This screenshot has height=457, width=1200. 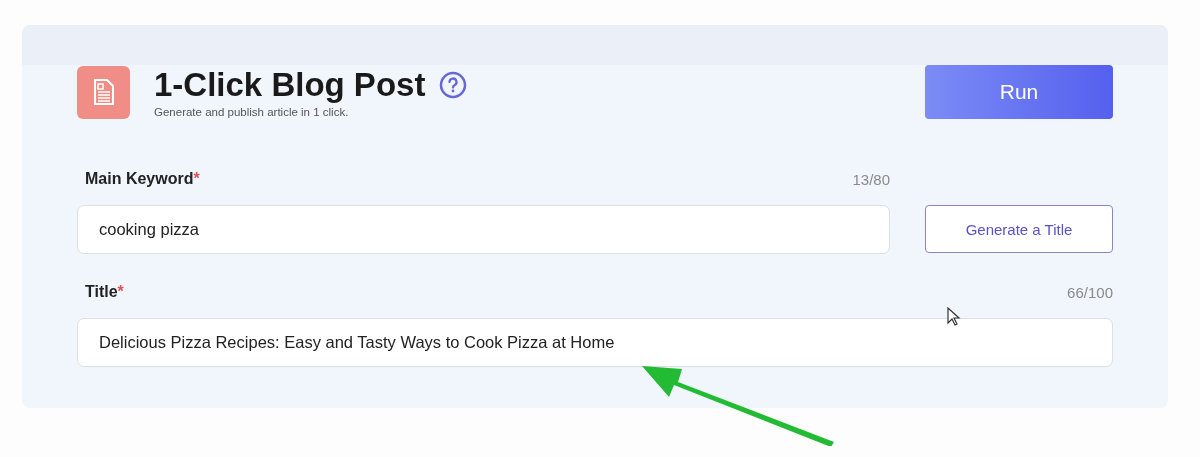 What do you see at coordinates (142, 179) in the screenshot?
I see `field-label: Main Keyword*` at bounding box center [142, 179].